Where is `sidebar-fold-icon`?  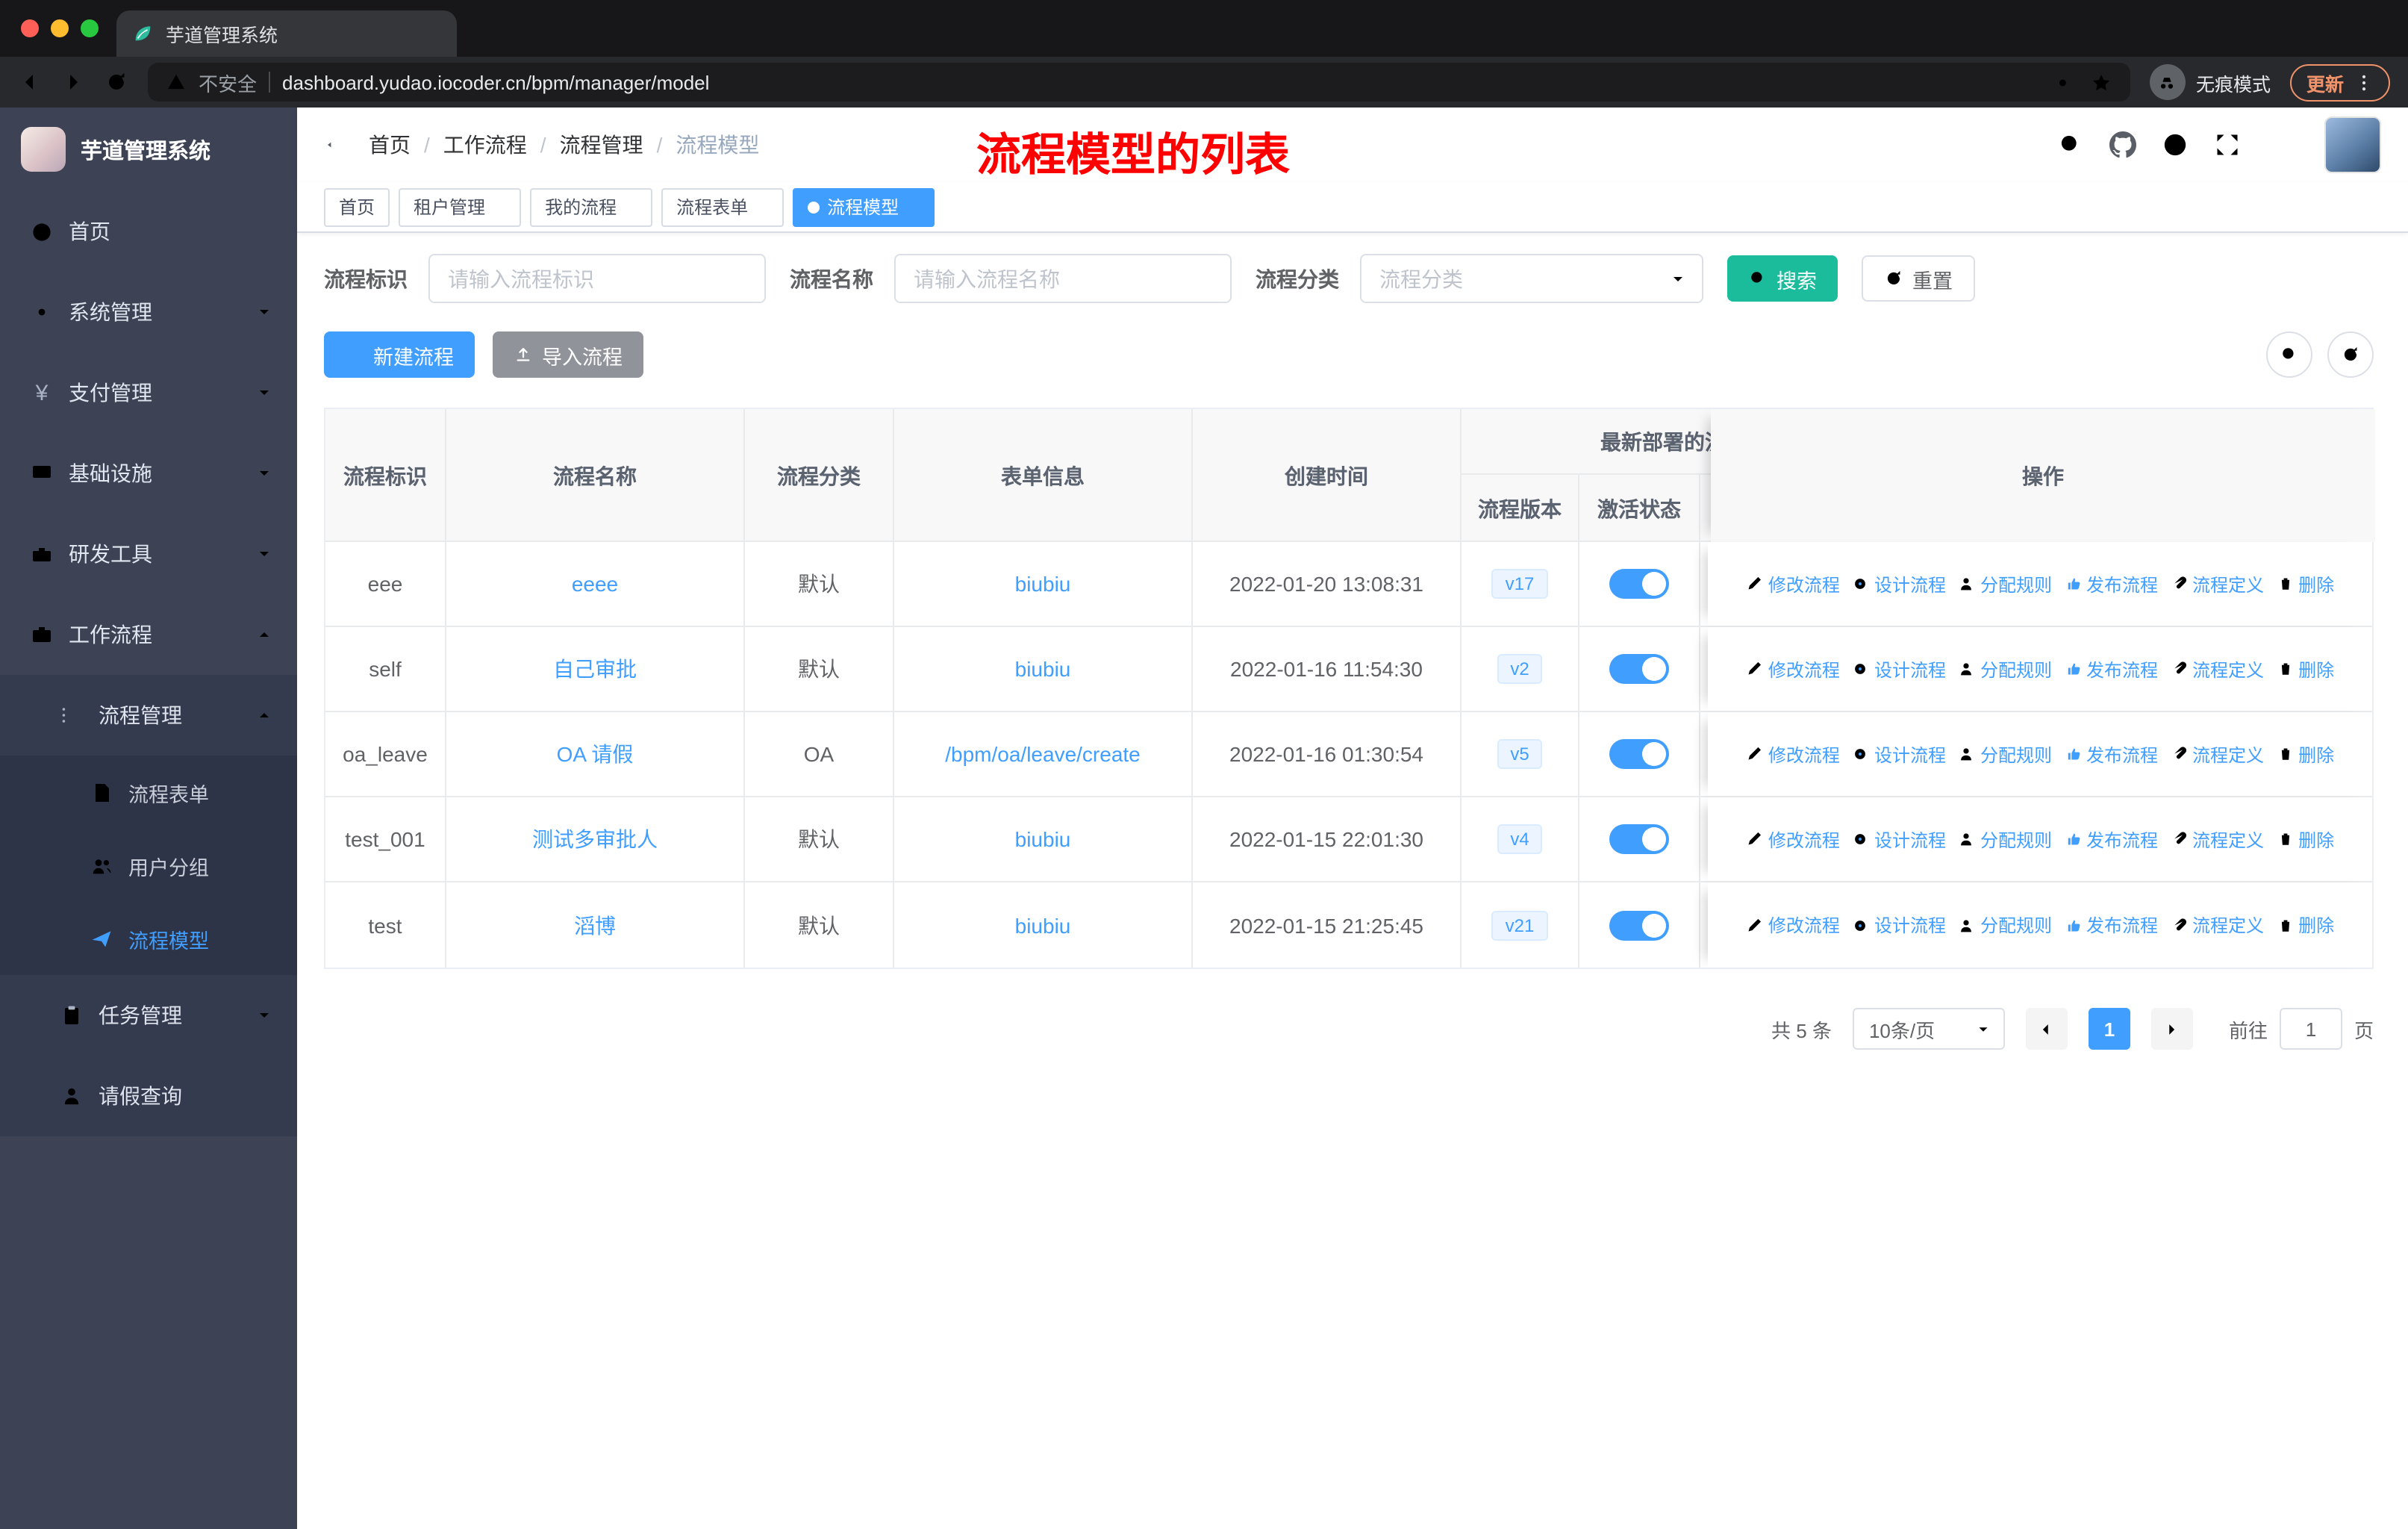
sidebar-fold-icon is located at coordinates (336, 145).